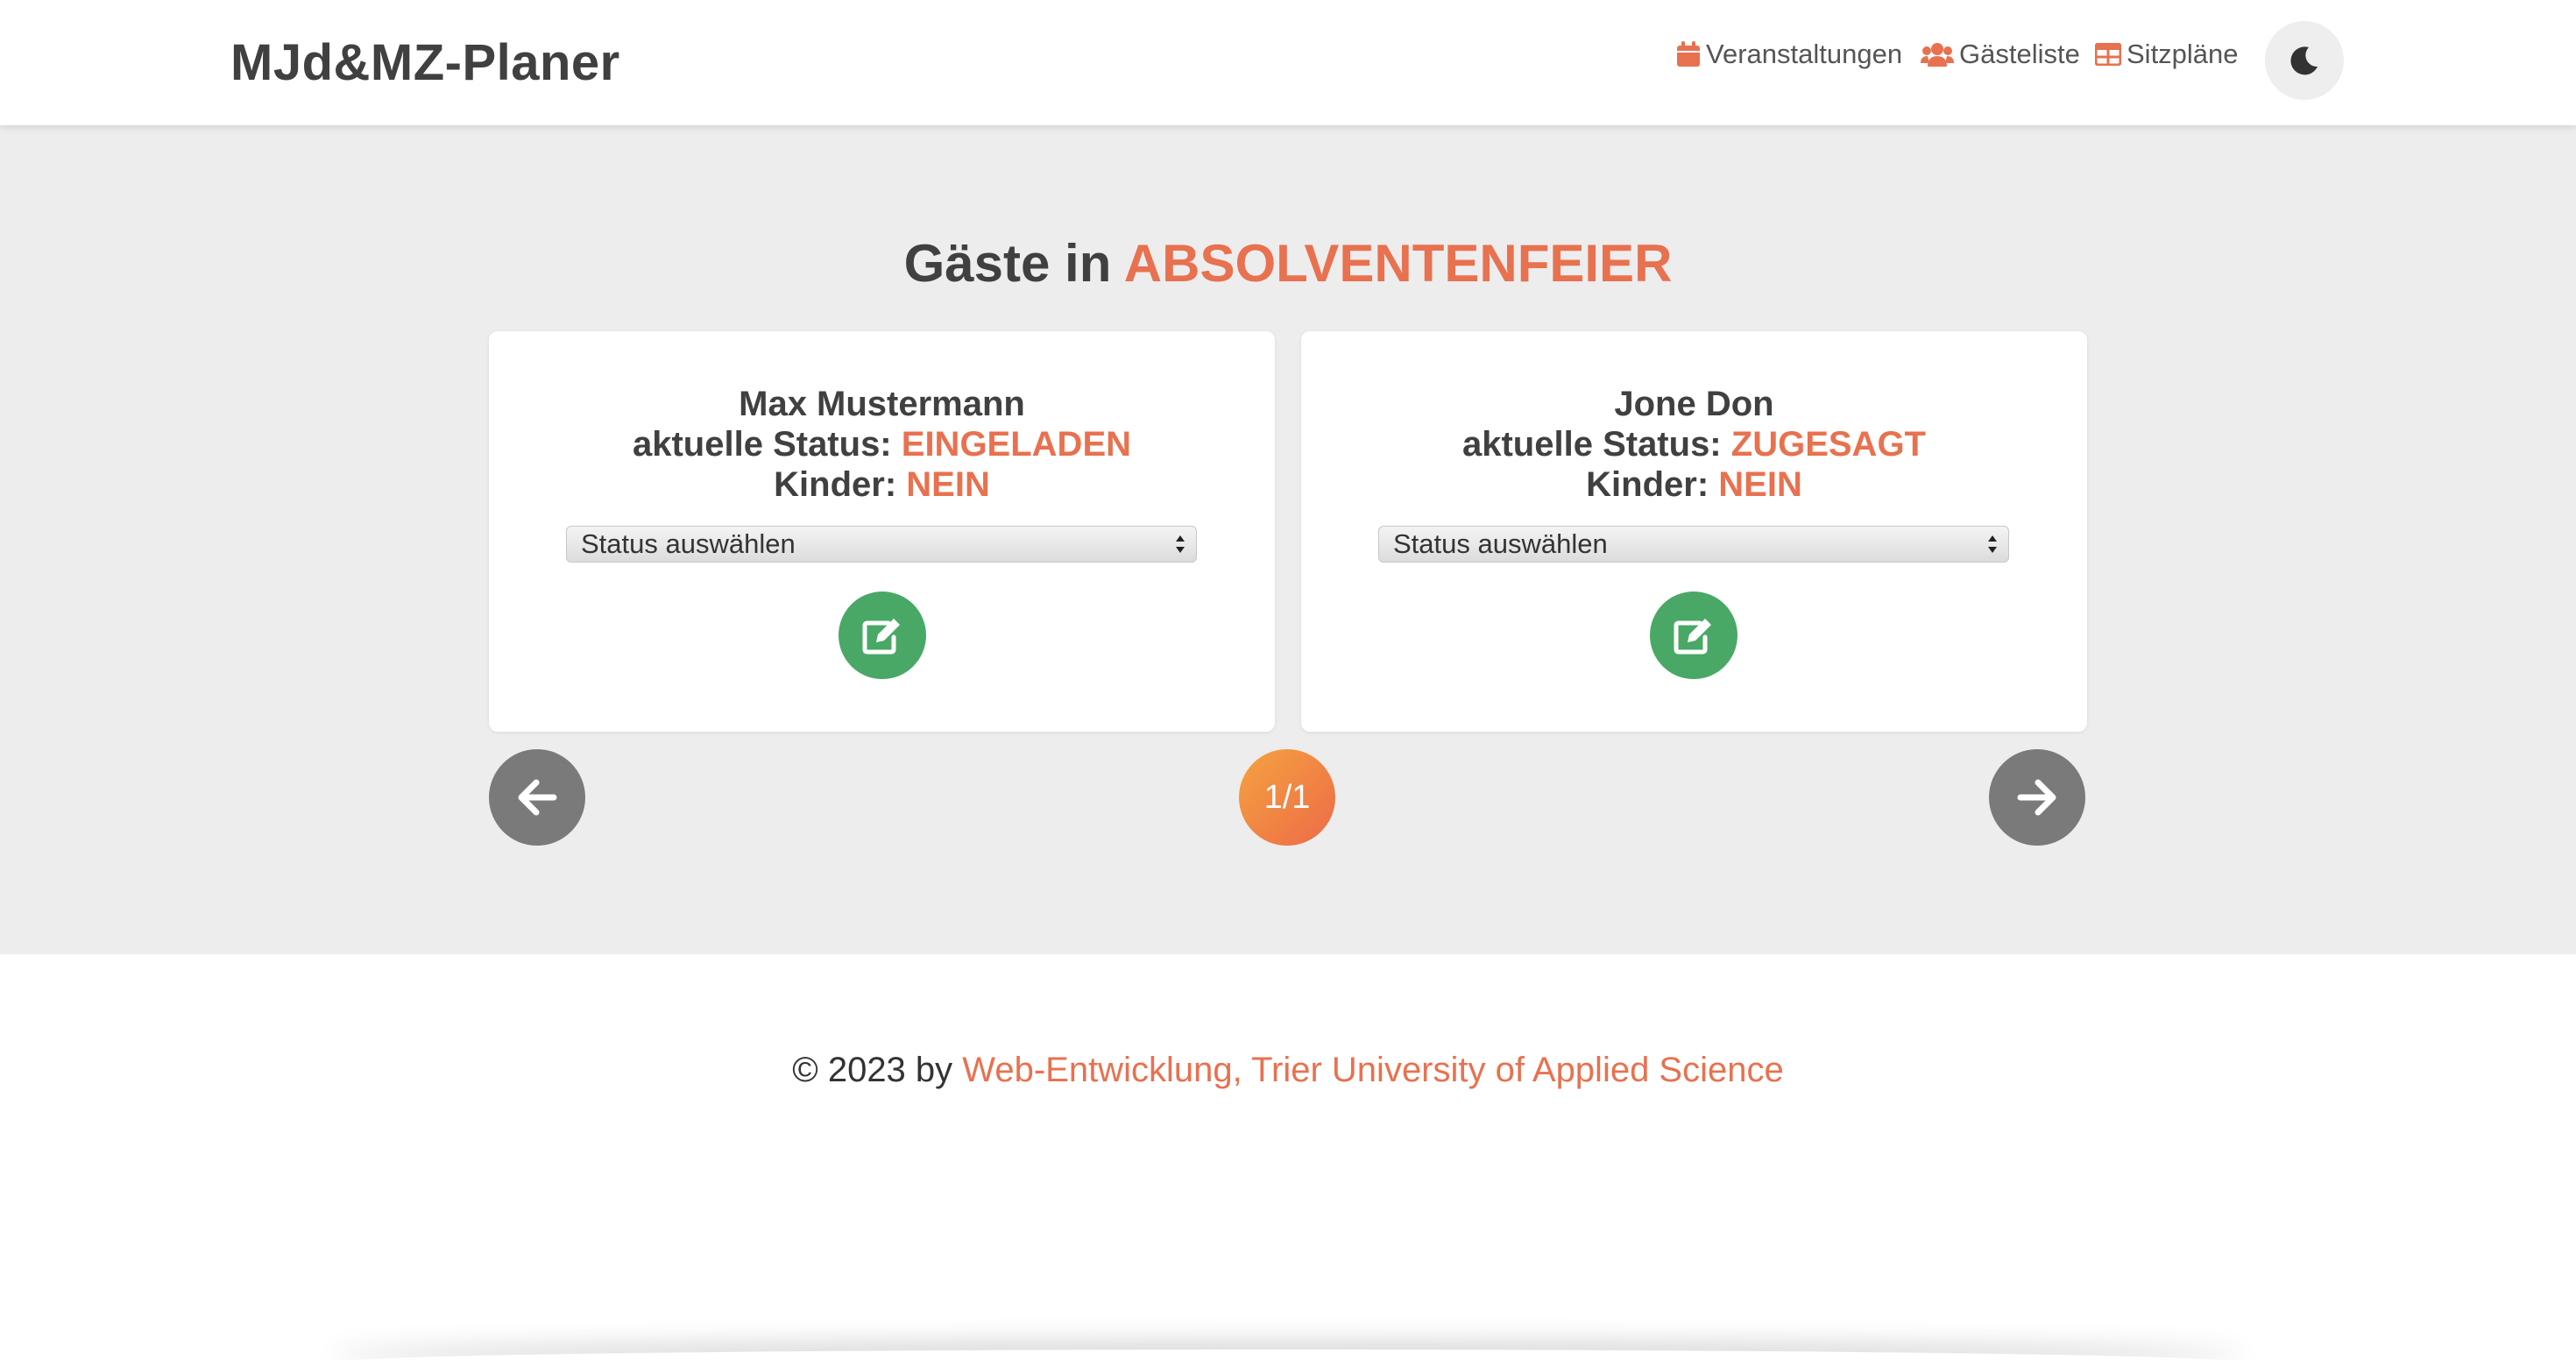 This screenshot has height=1360, width=2576. What do you see at coordinates (1804, 54) in the screenshot?
I see `nav-events-label: Veranstaltungen` at bounding box center [1804, 54].